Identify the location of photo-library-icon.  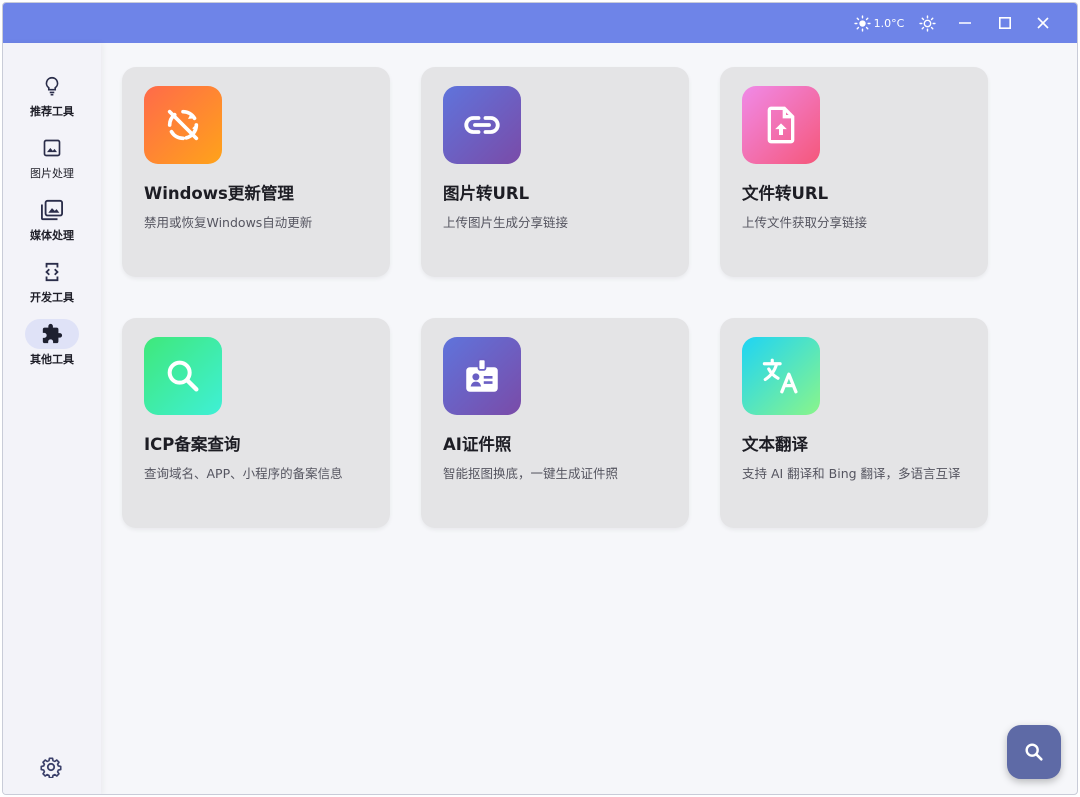
(52, 210).